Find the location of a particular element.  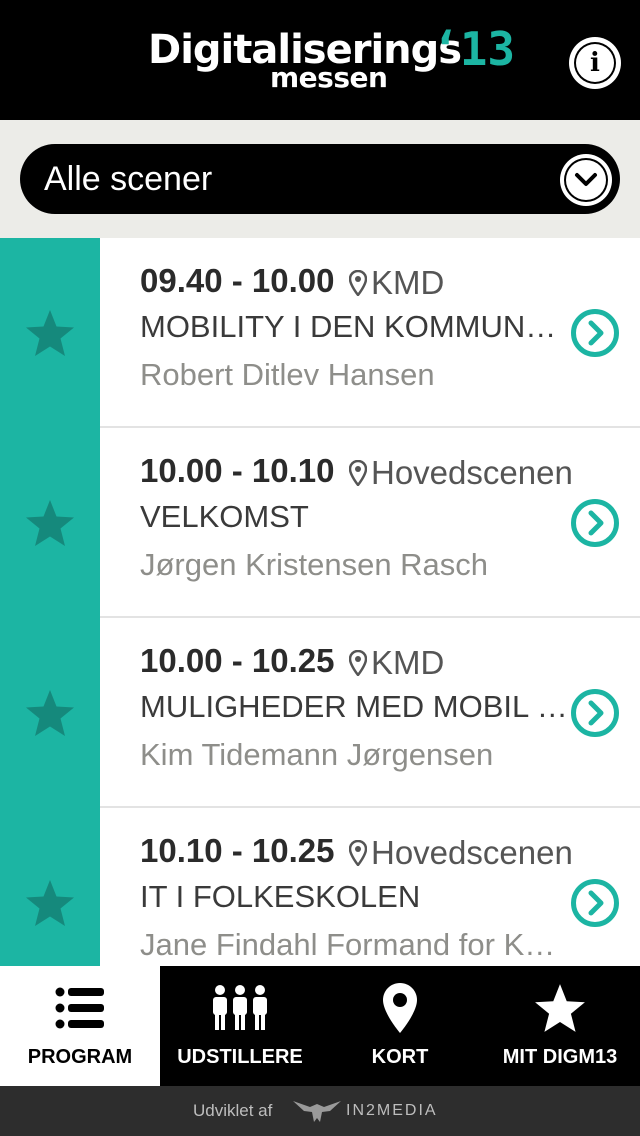

session-time: 10.00 - 10.25 is located at coordinates (237, 660).